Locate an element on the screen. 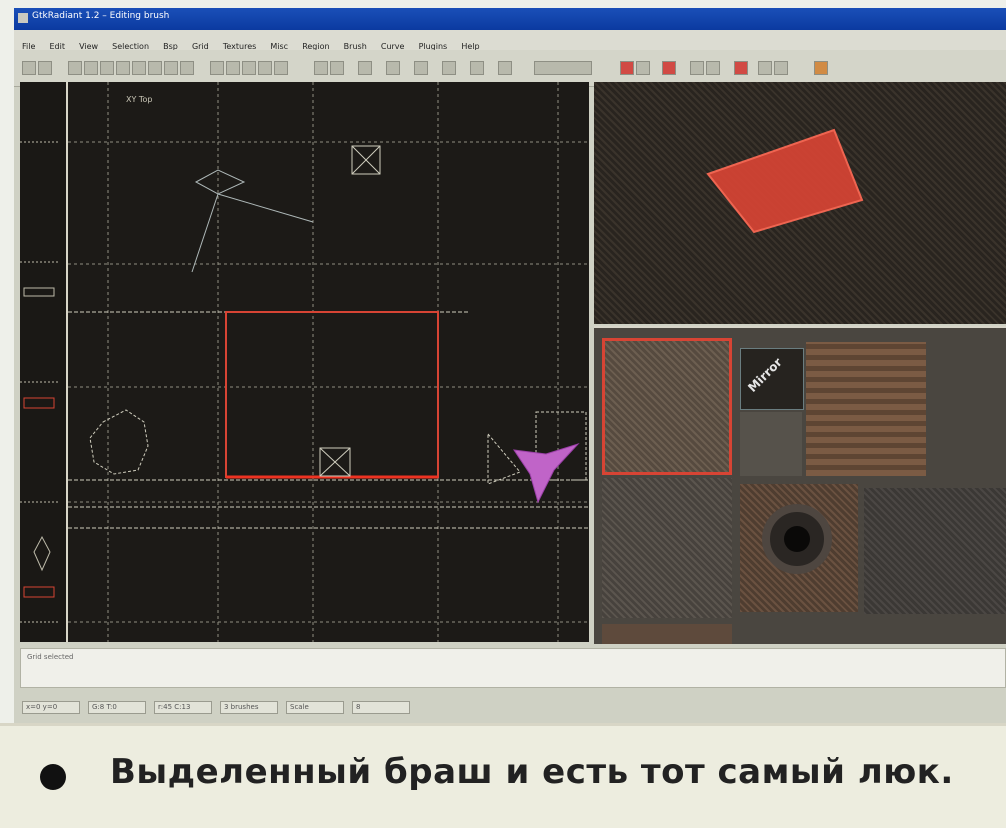 Image resolution: width=1006 pixels, height=828 pixels. save-button is located at coordinates (45, 68).